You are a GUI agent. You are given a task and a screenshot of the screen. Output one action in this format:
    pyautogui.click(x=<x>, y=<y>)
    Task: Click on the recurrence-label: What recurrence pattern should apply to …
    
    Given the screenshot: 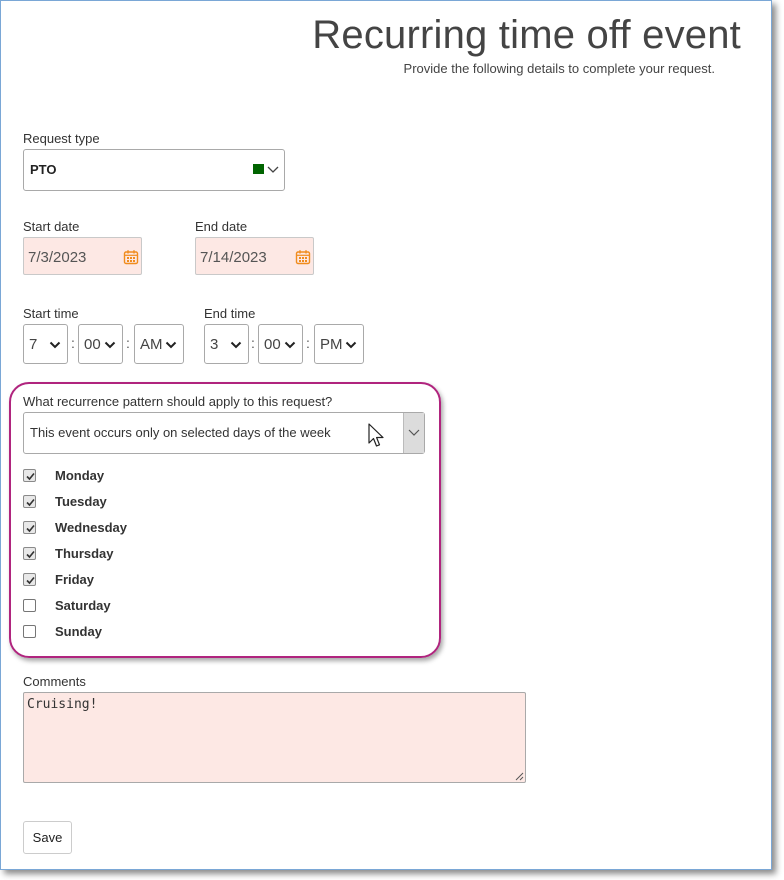 What is the action you would take?
    pyautogui.click(x=178, y=401)
    